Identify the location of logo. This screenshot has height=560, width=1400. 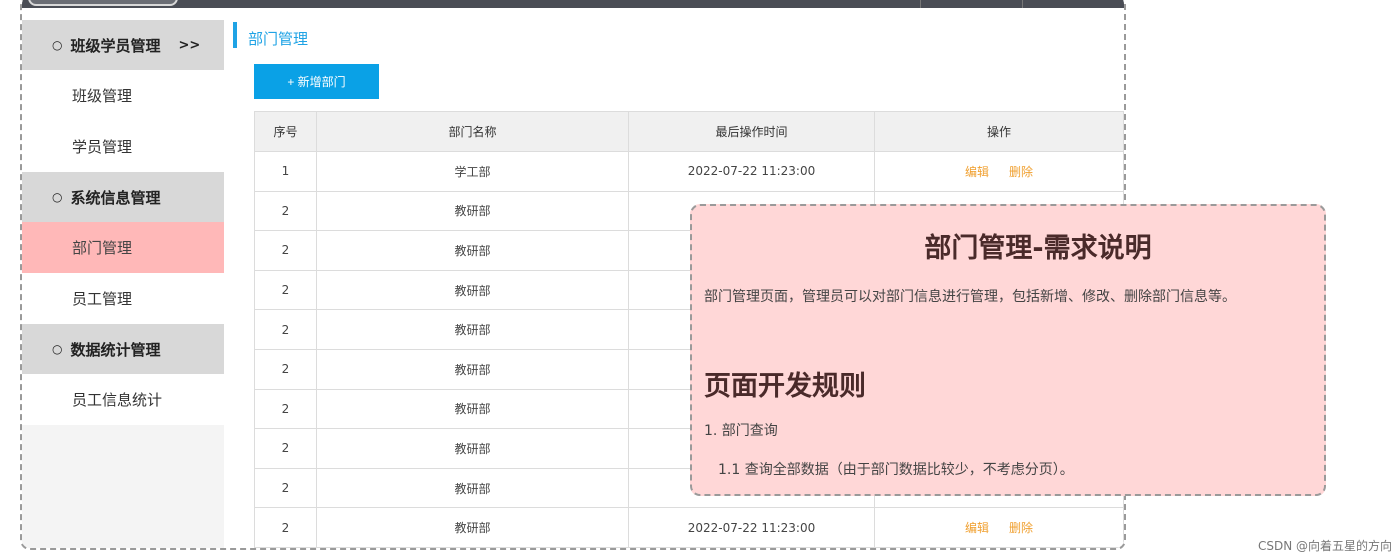
(103, 3).